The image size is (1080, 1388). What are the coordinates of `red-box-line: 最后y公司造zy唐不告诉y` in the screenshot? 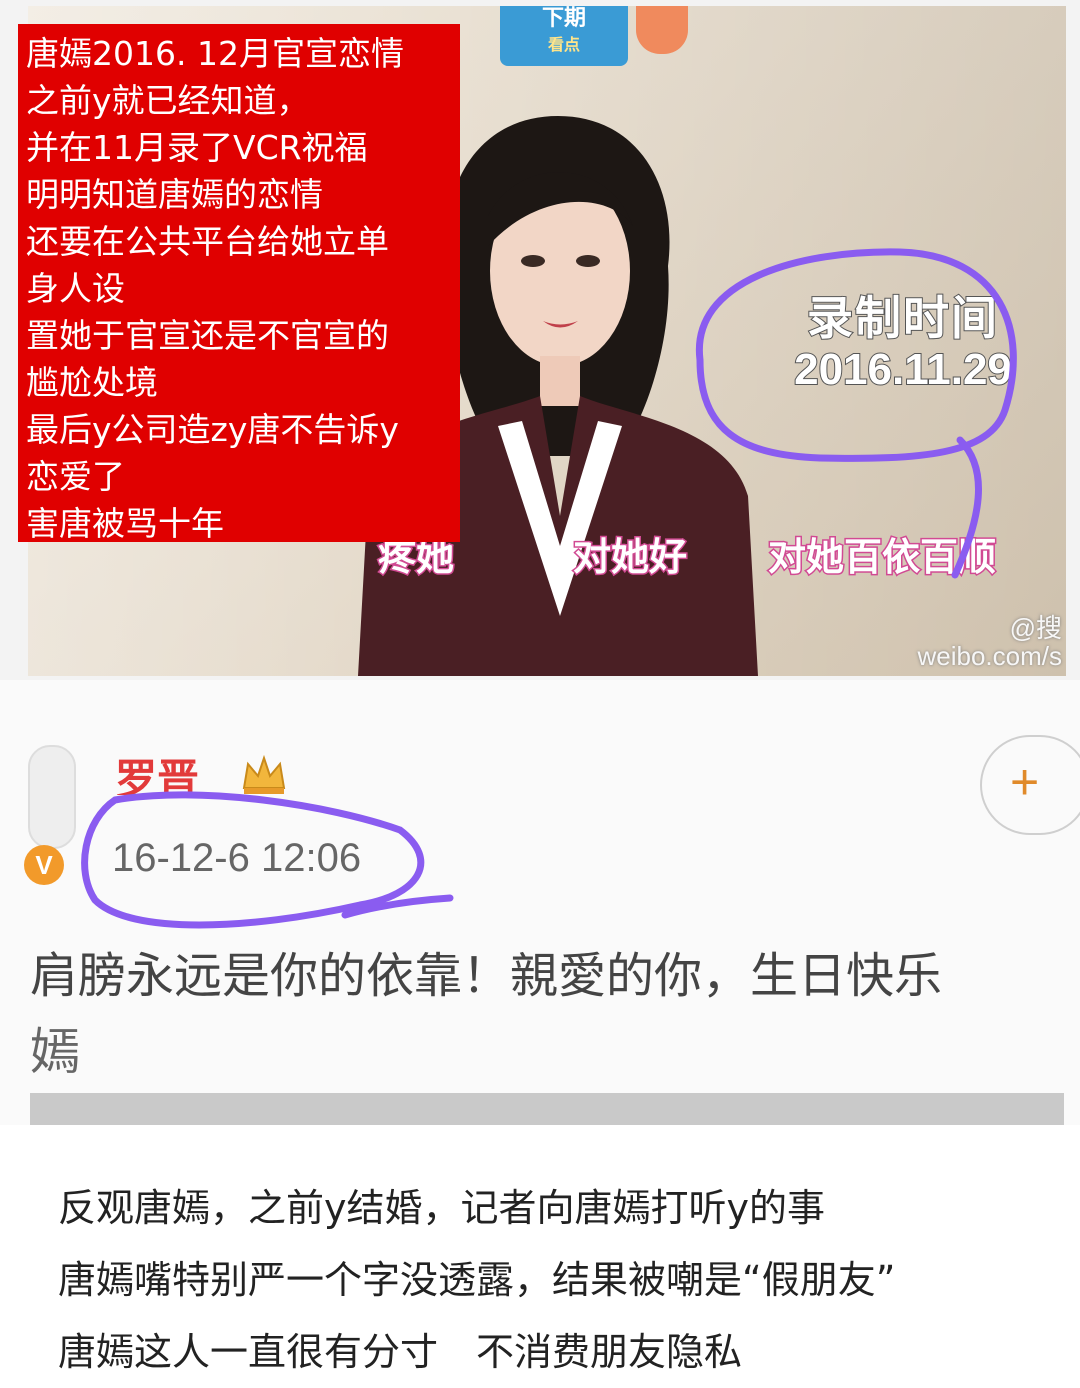 It's located at (212, 429).